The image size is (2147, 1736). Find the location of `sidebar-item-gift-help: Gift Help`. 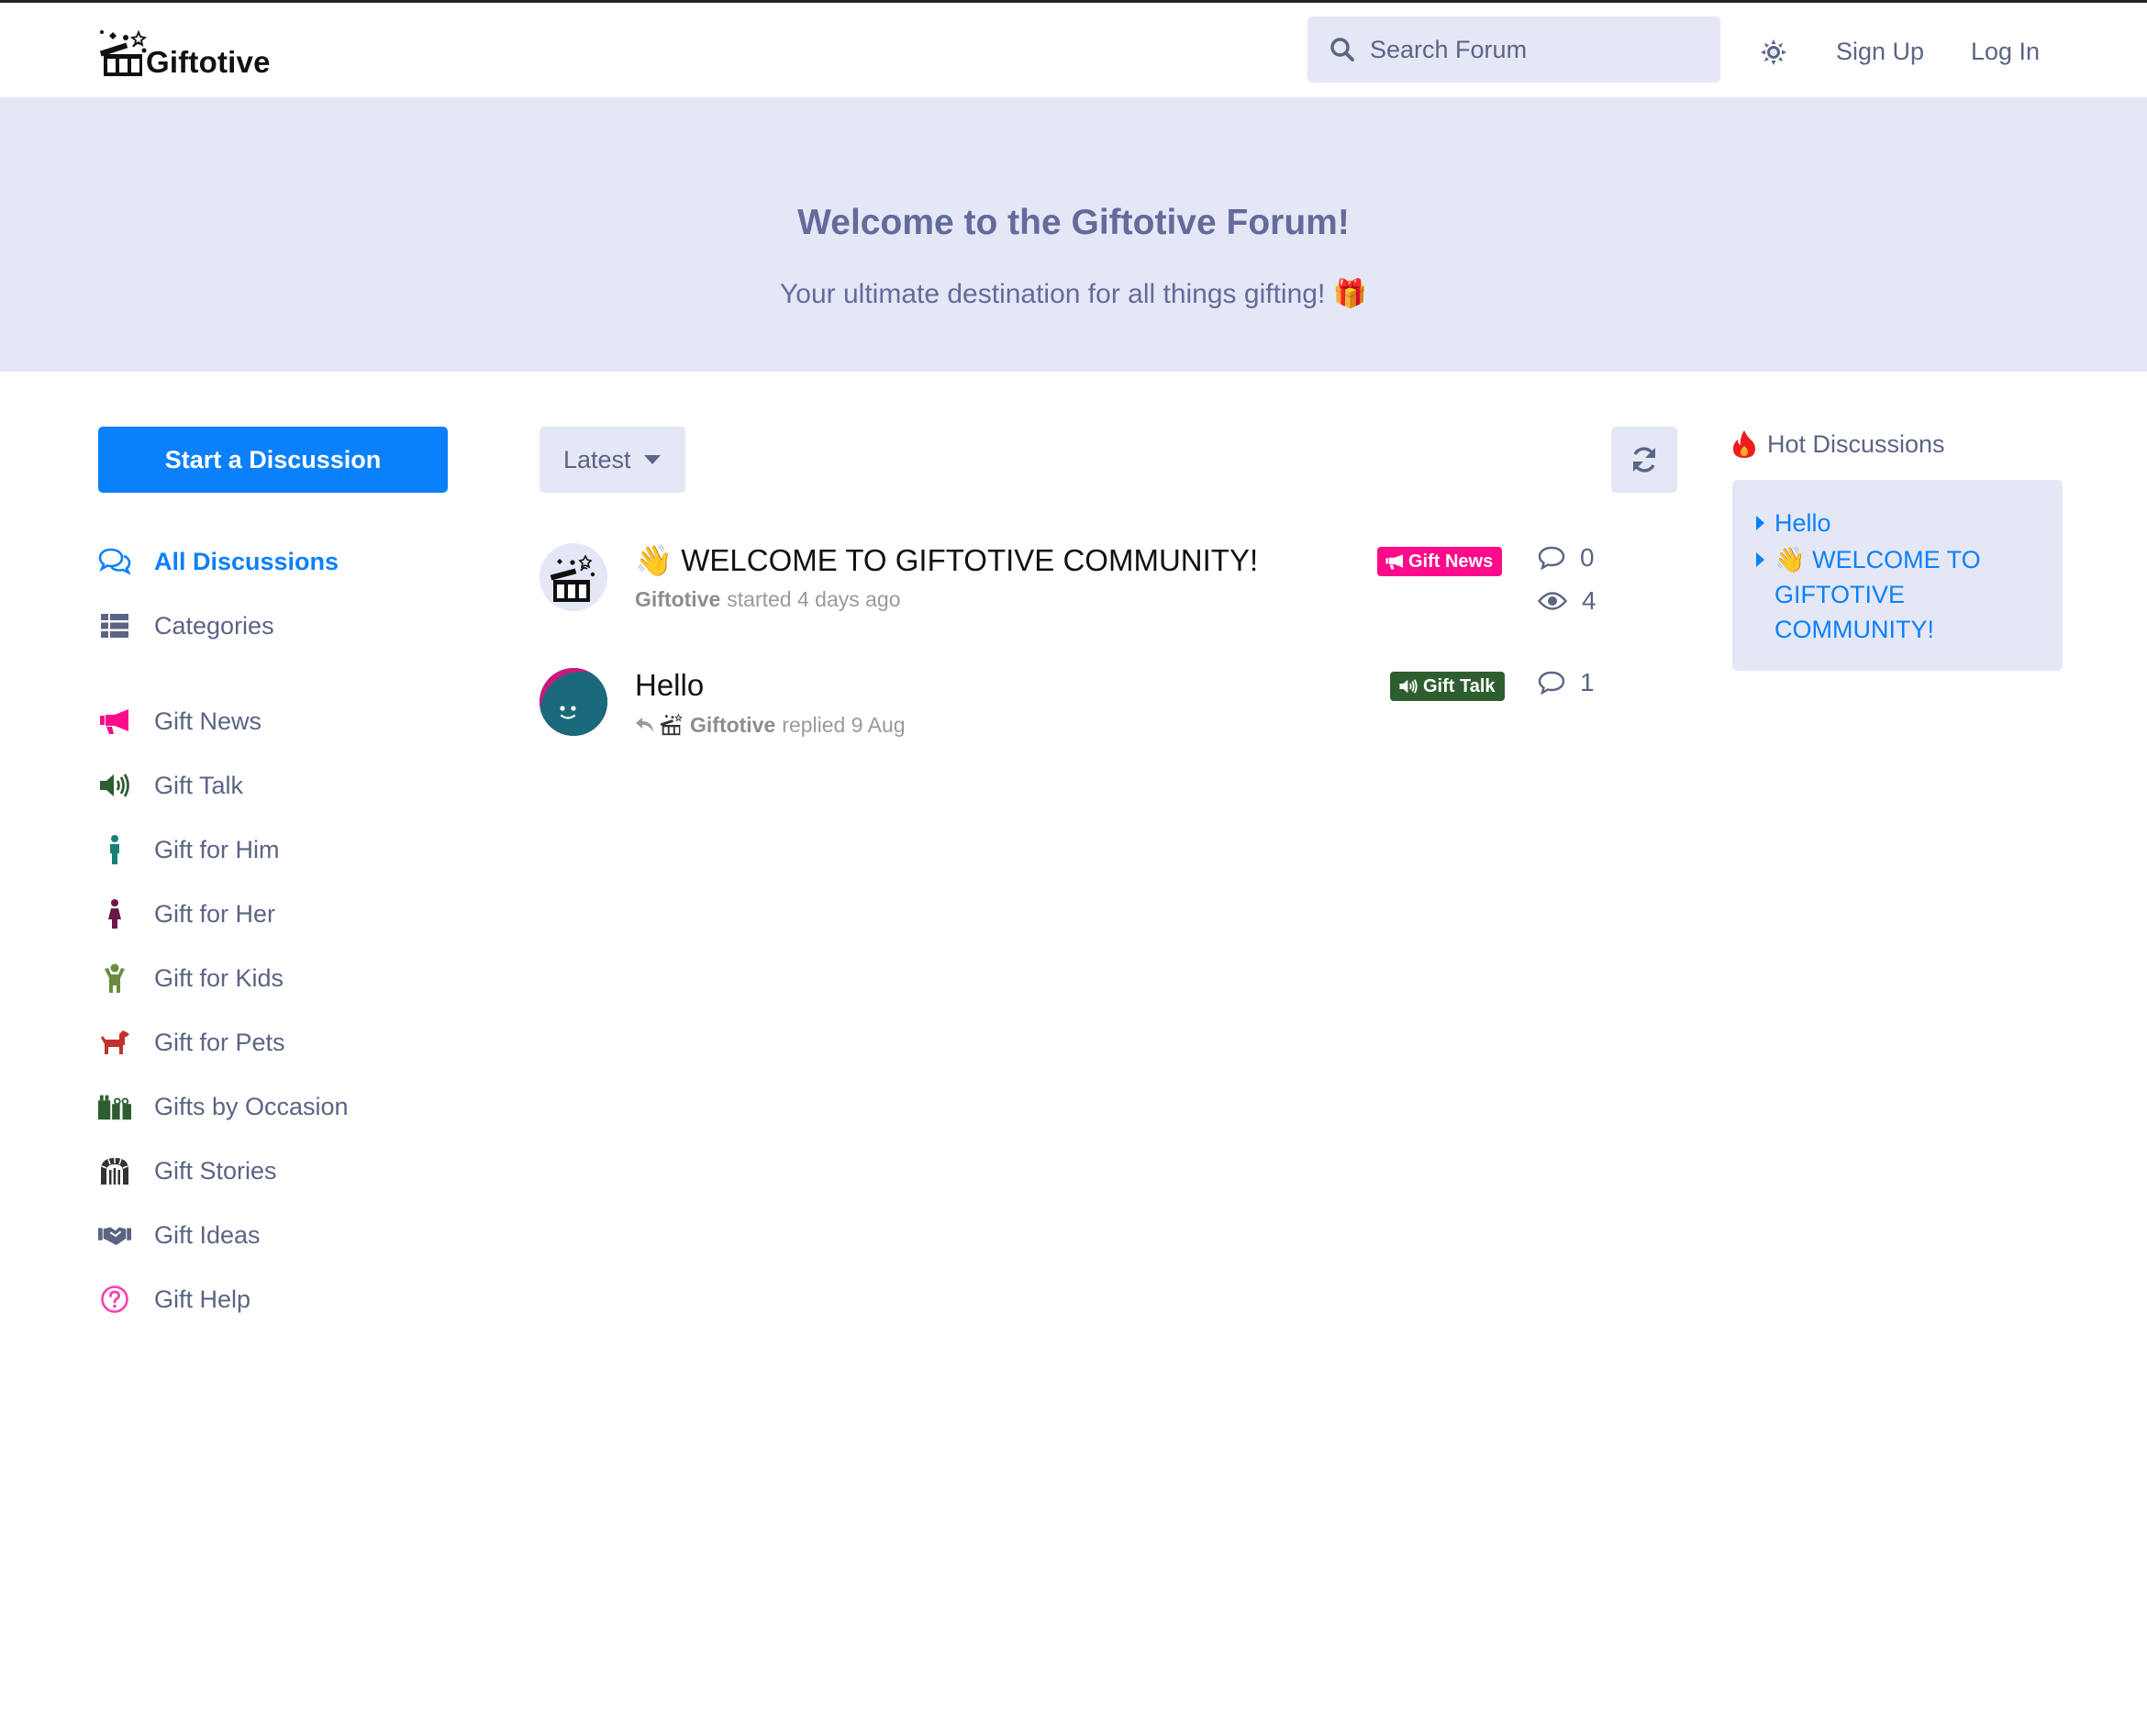

sidebar-item-gift-help: Gift Help is located at coordinates (174, 1299).